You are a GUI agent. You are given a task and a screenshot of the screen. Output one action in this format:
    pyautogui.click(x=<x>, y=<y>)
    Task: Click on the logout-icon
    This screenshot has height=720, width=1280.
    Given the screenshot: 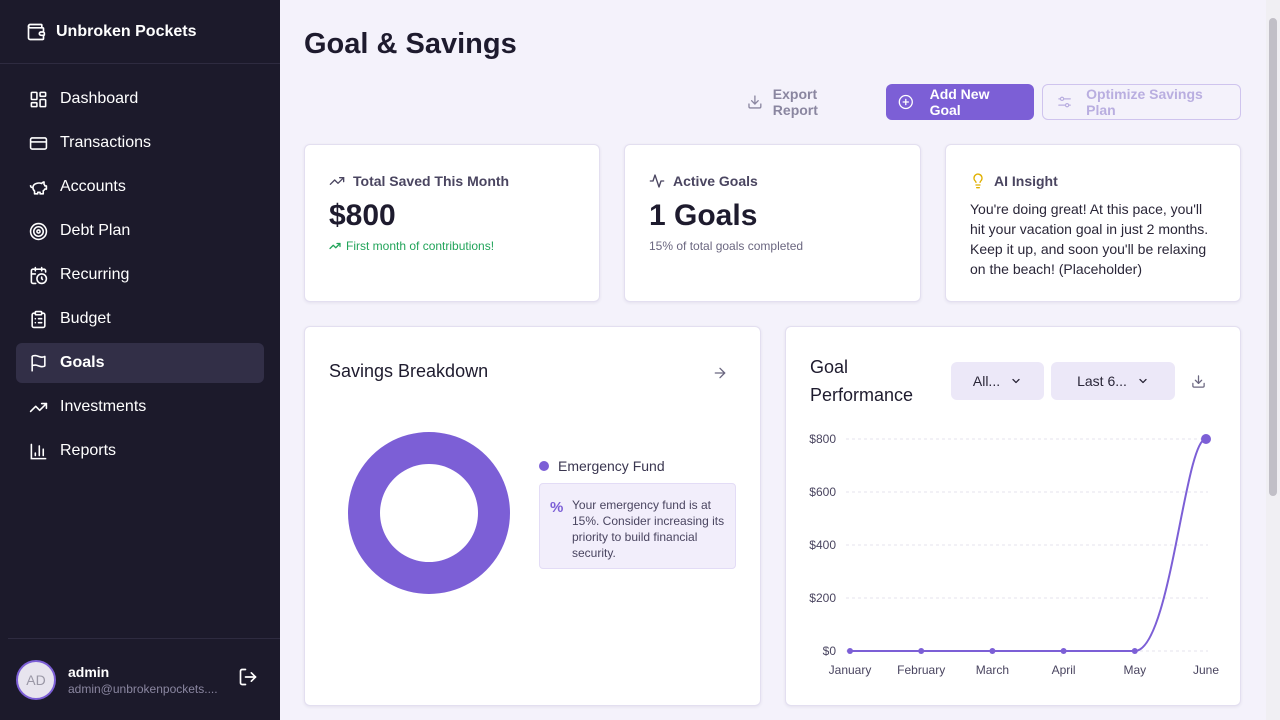 What is the action you would take?
    pyautogui.click(x=248, y=677)
    